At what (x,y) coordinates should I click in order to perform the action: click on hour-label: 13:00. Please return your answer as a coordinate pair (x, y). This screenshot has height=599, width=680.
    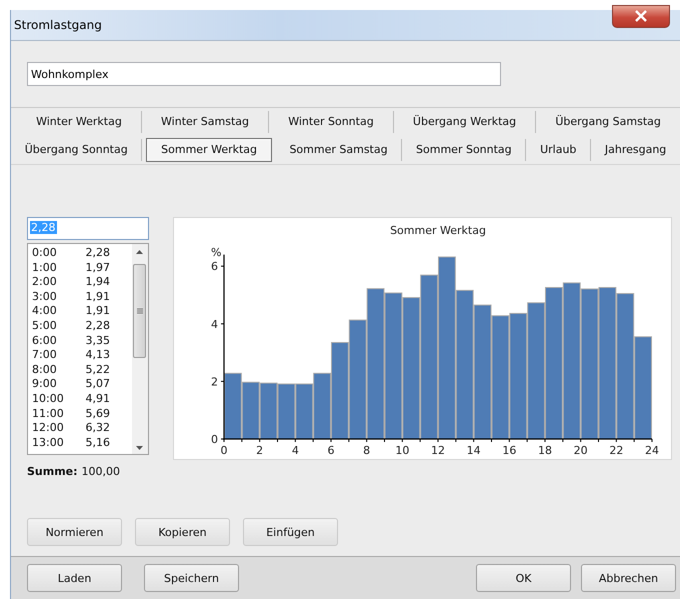
    Looking at the image, I should click on (48, 443).